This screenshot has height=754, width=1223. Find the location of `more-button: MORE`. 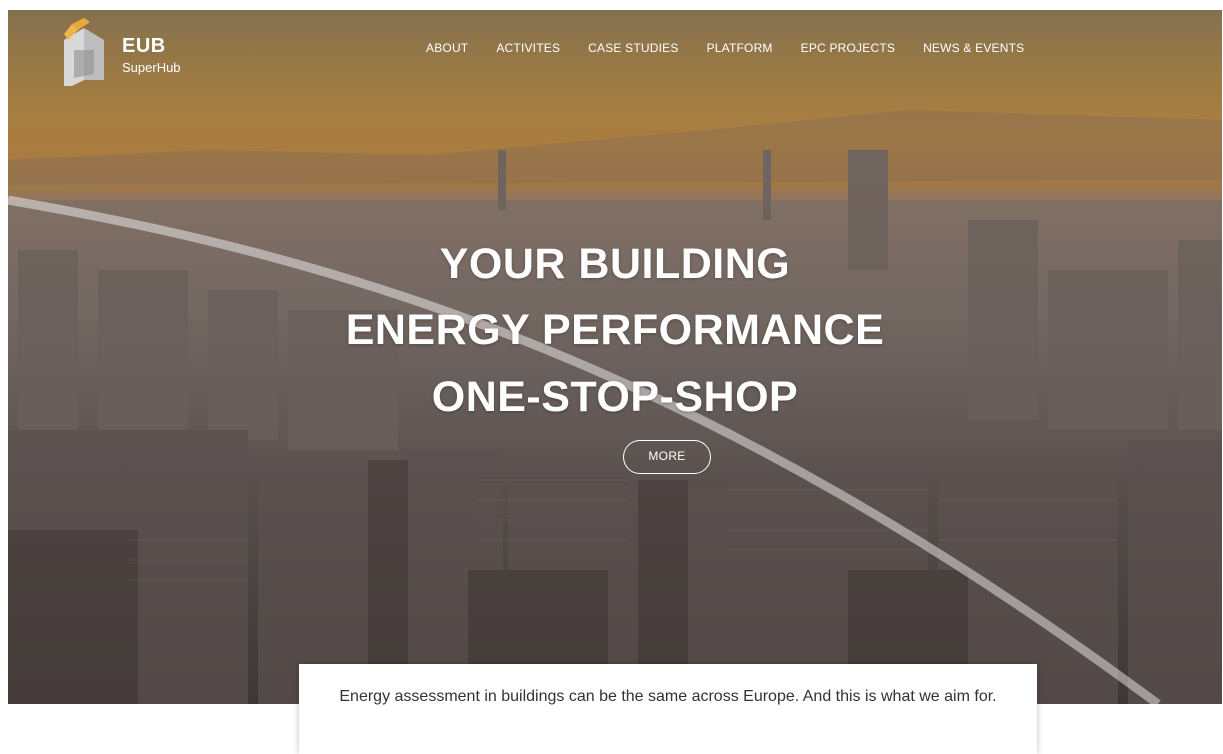

more-button: MORE is located at coordinates (667, 457).